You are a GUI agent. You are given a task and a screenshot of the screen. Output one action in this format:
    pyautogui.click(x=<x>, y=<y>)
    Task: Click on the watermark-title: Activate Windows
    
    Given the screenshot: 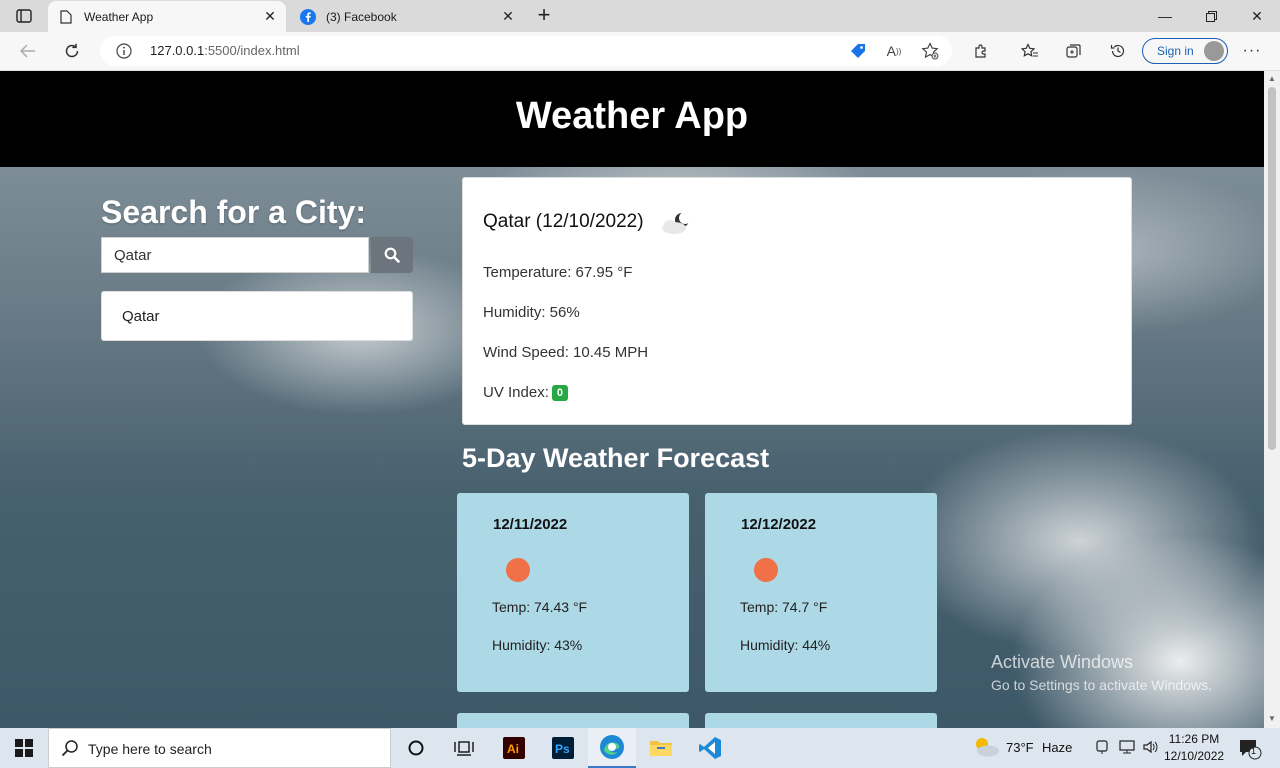 What is the action you would take?
    pyautogui.click(x=1062, y=662)
    